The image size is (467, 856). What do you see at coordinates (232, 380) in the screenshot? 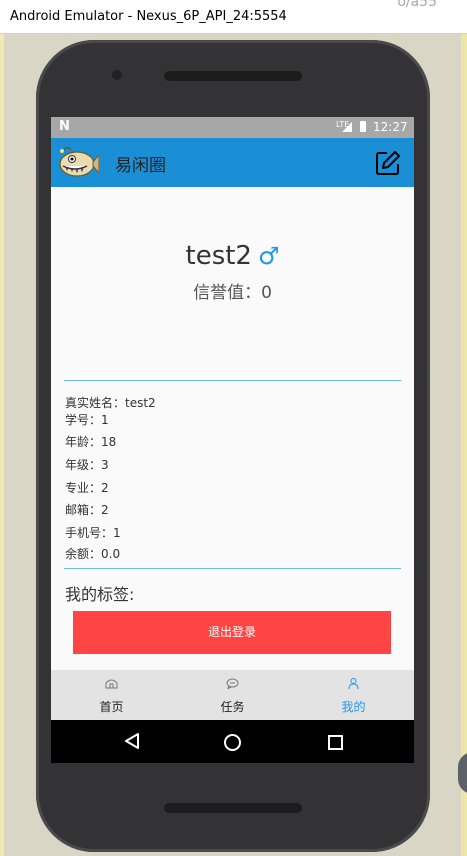
I see `divider-top` at bounding box center [232, 380].